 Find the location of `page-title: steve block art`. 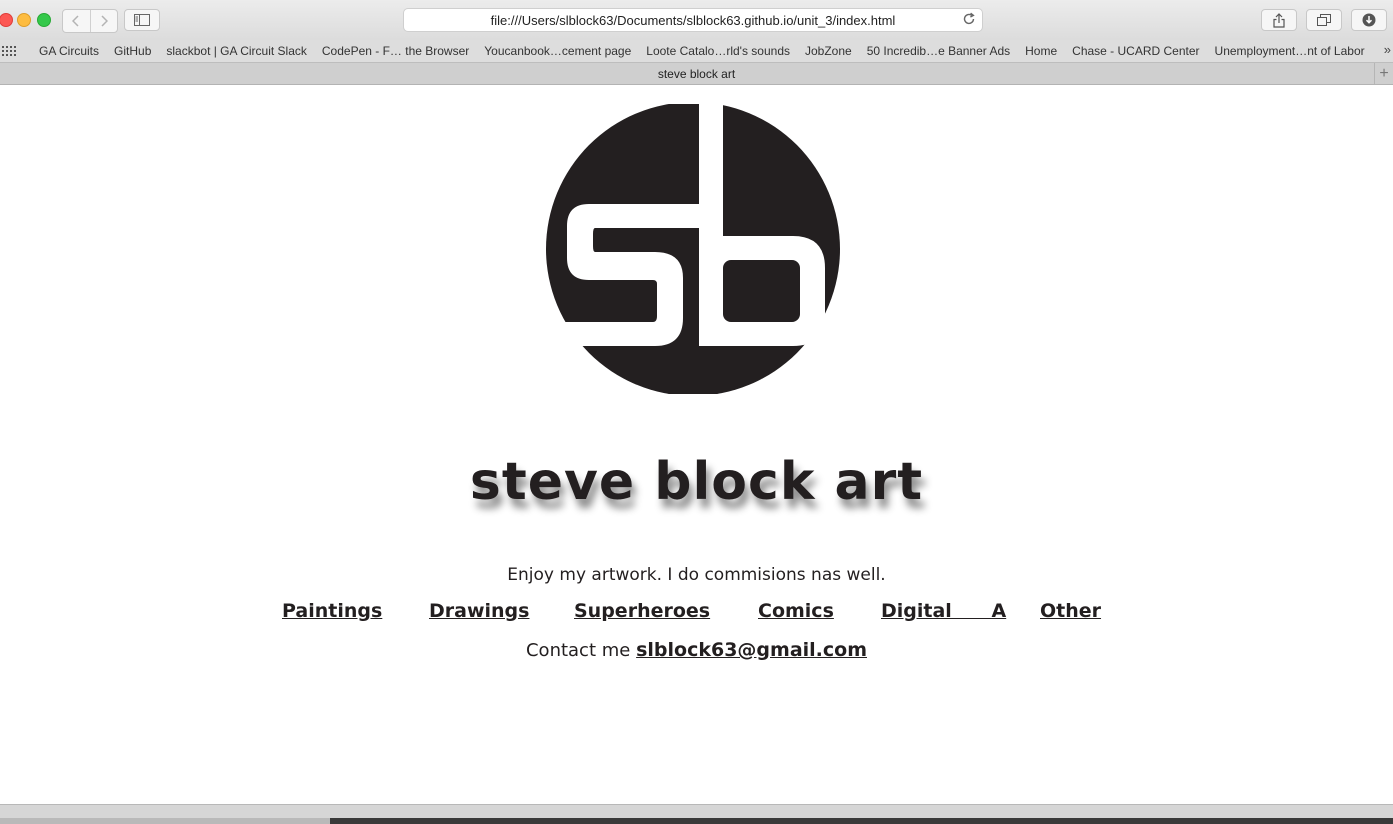

page-title: steve block art is located at coordinates (696, 482).